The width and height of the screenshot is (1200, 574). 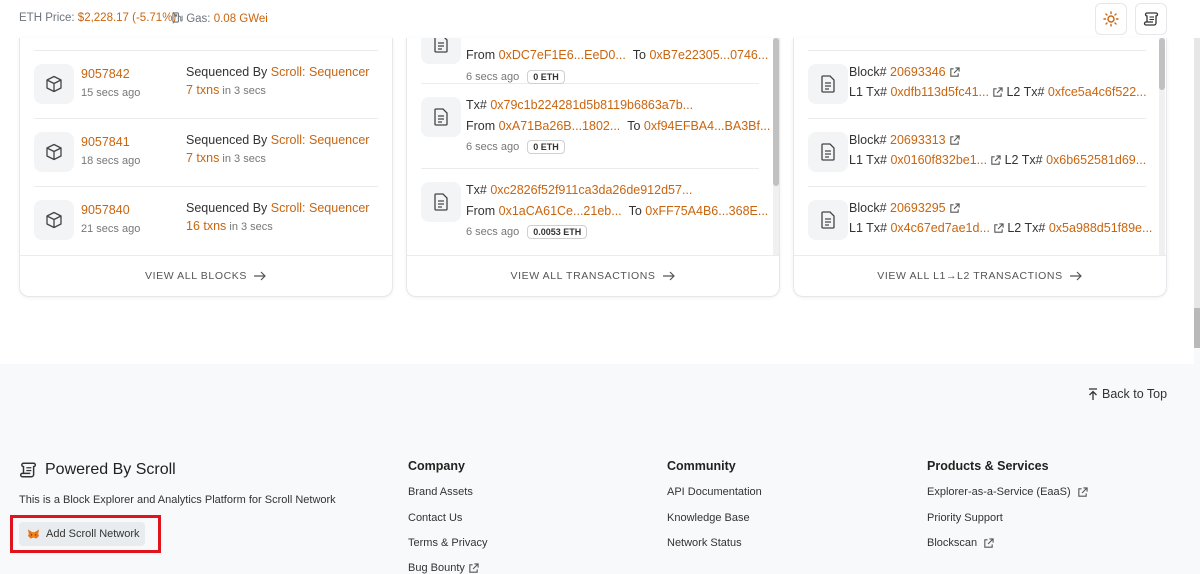 What do you see at coordinates (1135, 394) in the screenshot?
I see `back-to-top-label: Back to Top` at bounding box center [1135, 394].